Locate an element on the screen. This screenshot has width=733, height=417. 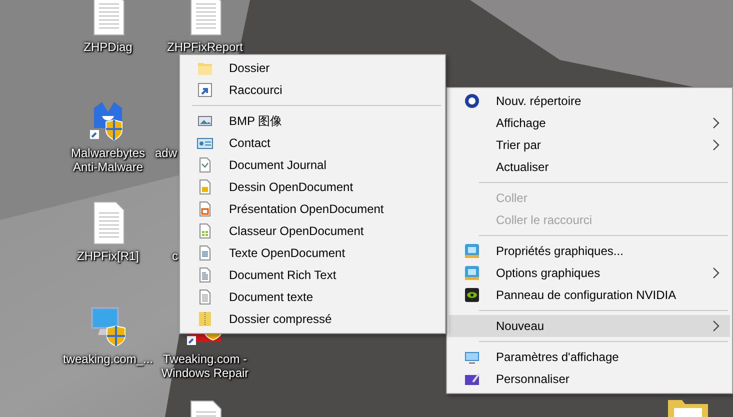
icon-label: Malwarebytes Anti-Malware is located at coordinates (108, 160).